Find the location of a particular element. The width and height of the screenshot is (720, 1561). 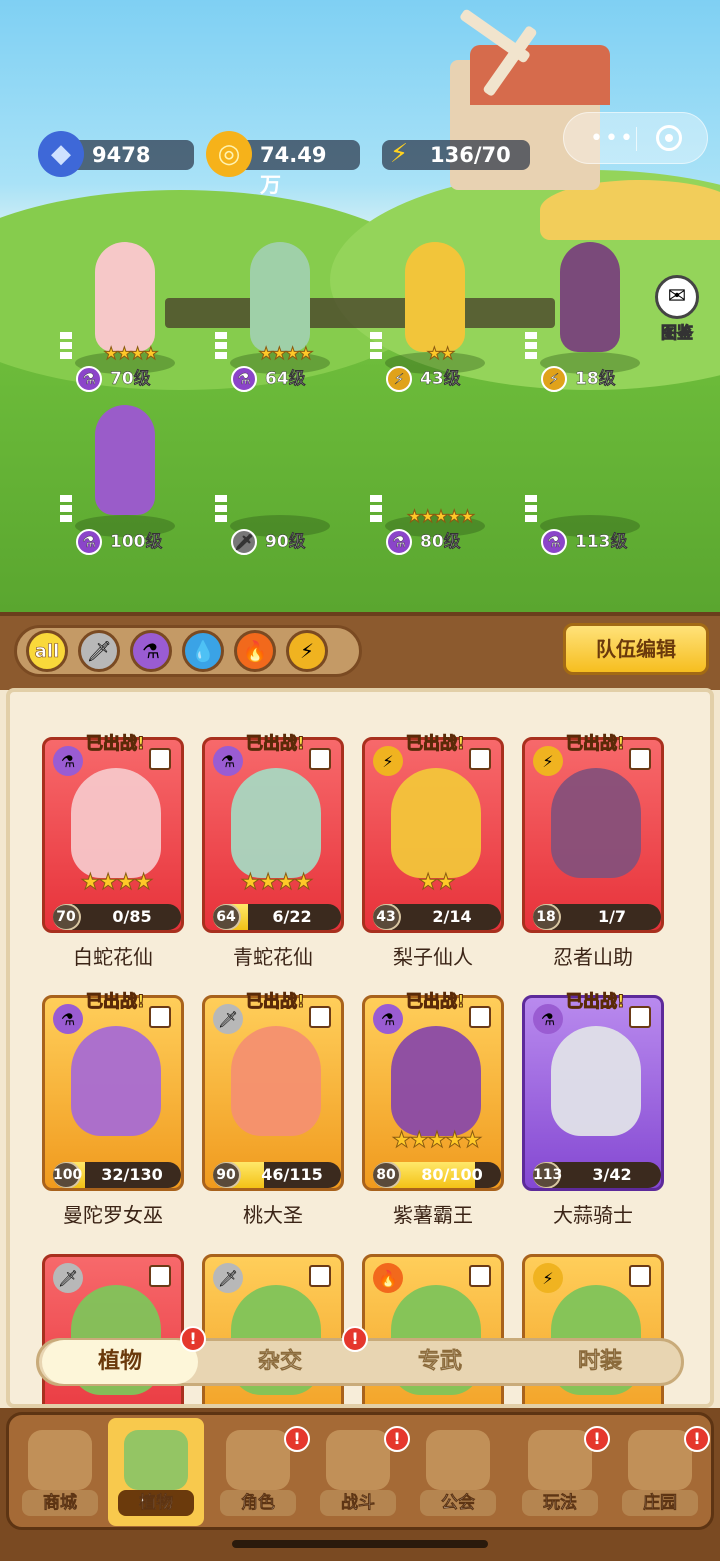

plant-name: 忍者山助 is located at coordinates (593, 957).